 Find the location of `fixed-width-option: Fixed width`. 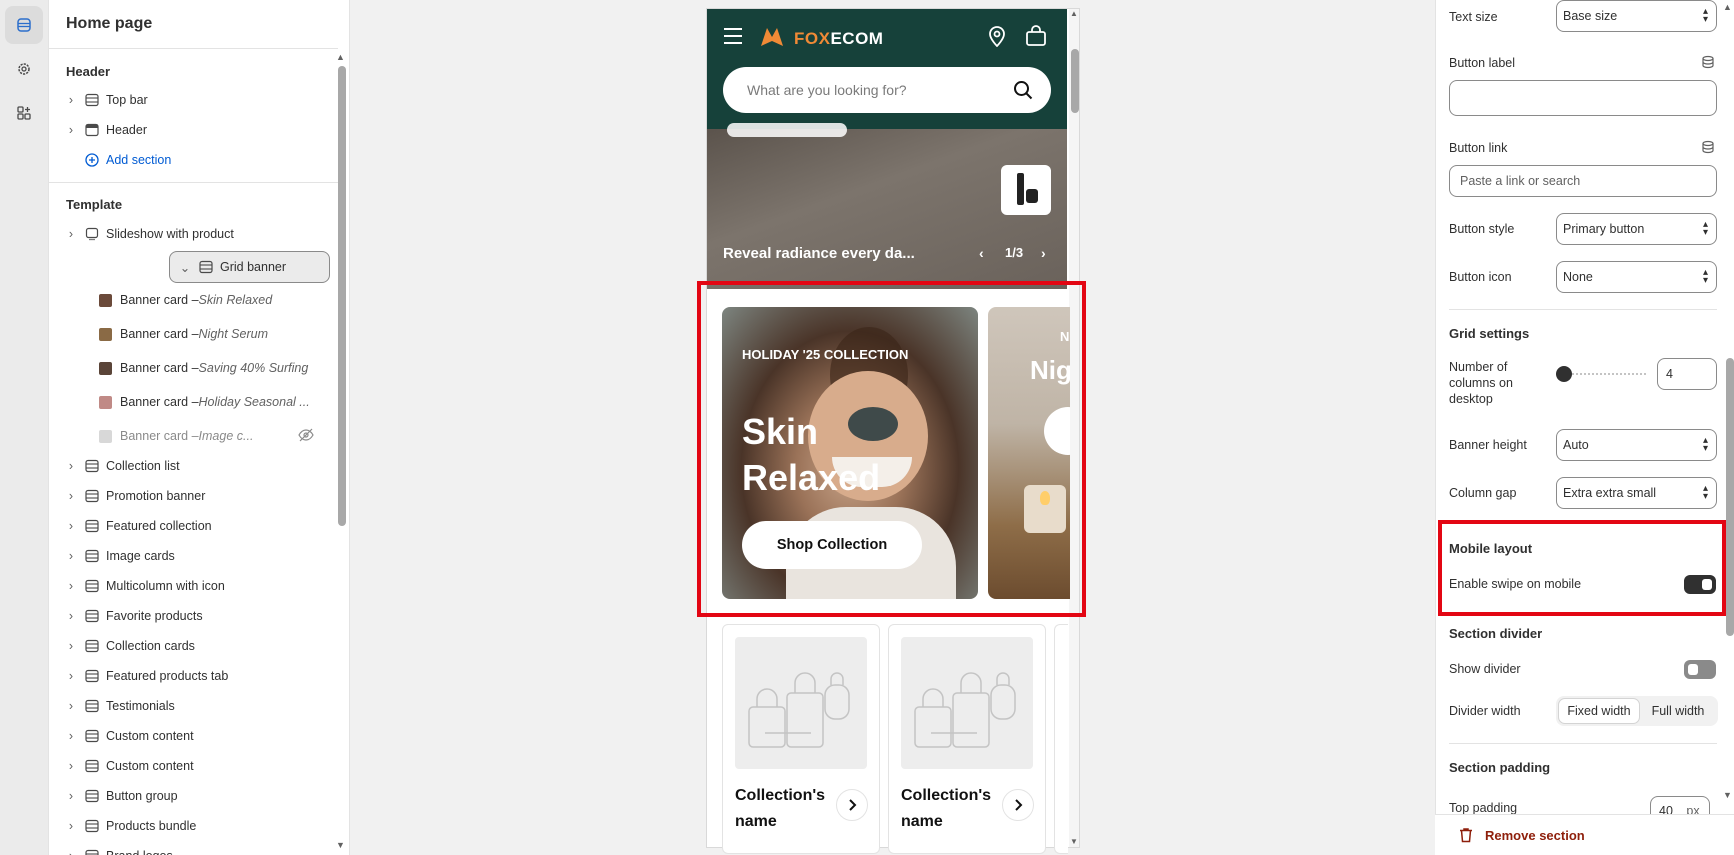

fixed-width-option: Fixed width is located at coordinates (1599, 711).